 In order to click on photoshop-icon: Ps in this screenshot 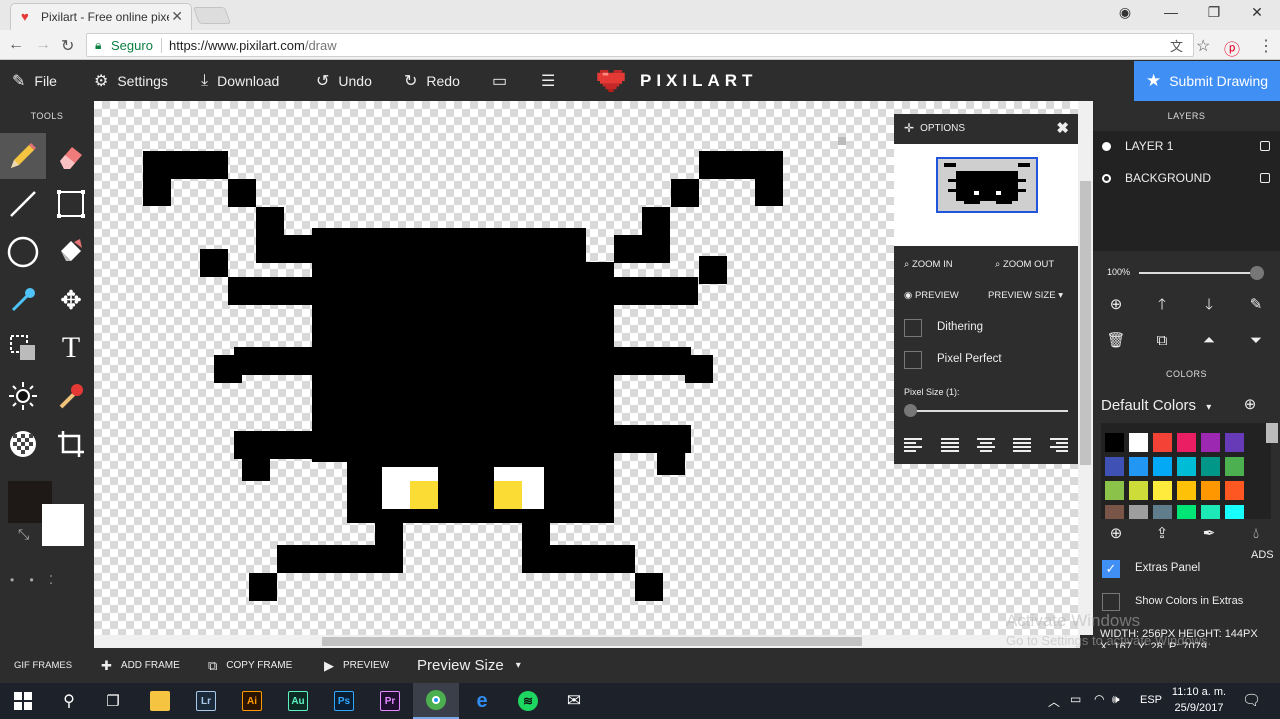, I will do `click(344, 701)`.